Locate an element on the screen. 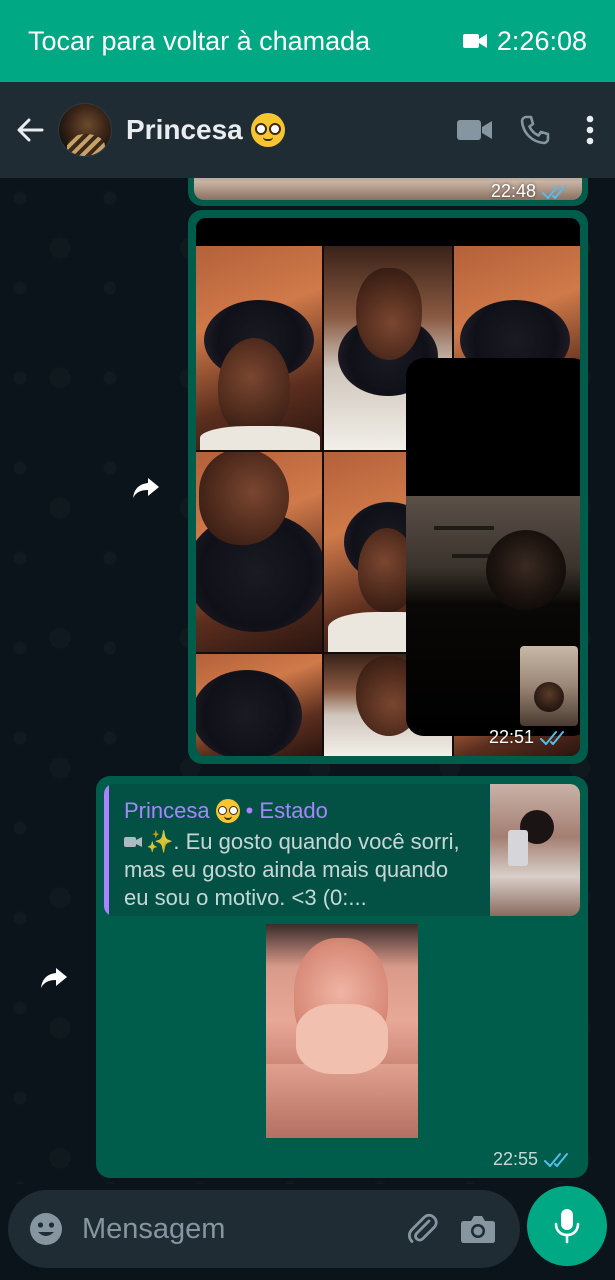  camera-icon is located at coordinates (478, 1229).